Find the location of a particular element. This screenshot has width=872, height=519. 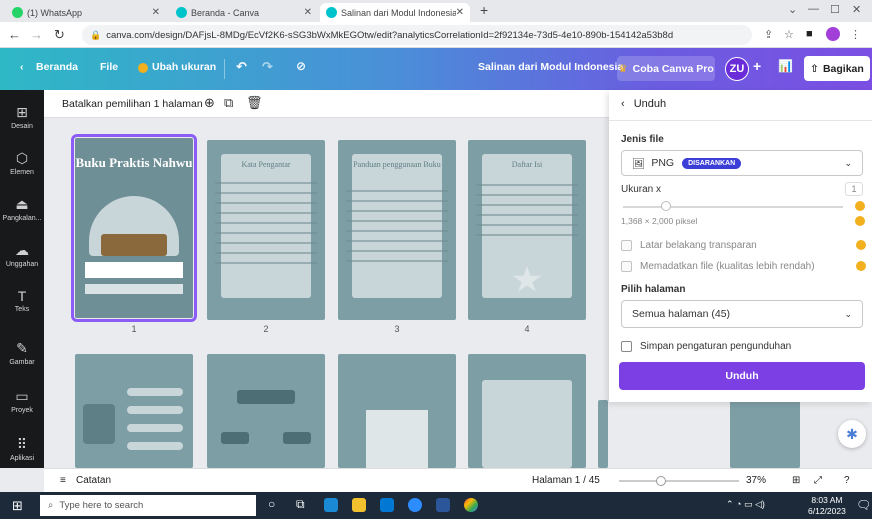

notes-button: Catatan is located at coordinates (93, 480).